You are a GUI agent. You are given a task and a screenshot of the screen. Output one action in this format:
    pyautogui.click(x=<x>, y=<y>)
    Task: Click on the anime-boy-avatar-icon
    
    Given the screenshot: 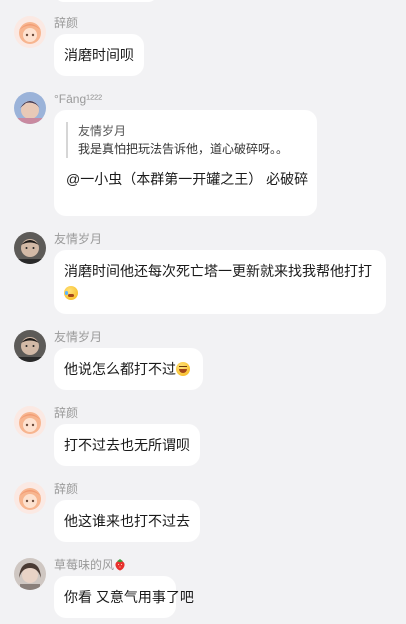 What is the action you would take?
    pyautogui.click(x=30, y=108)
    